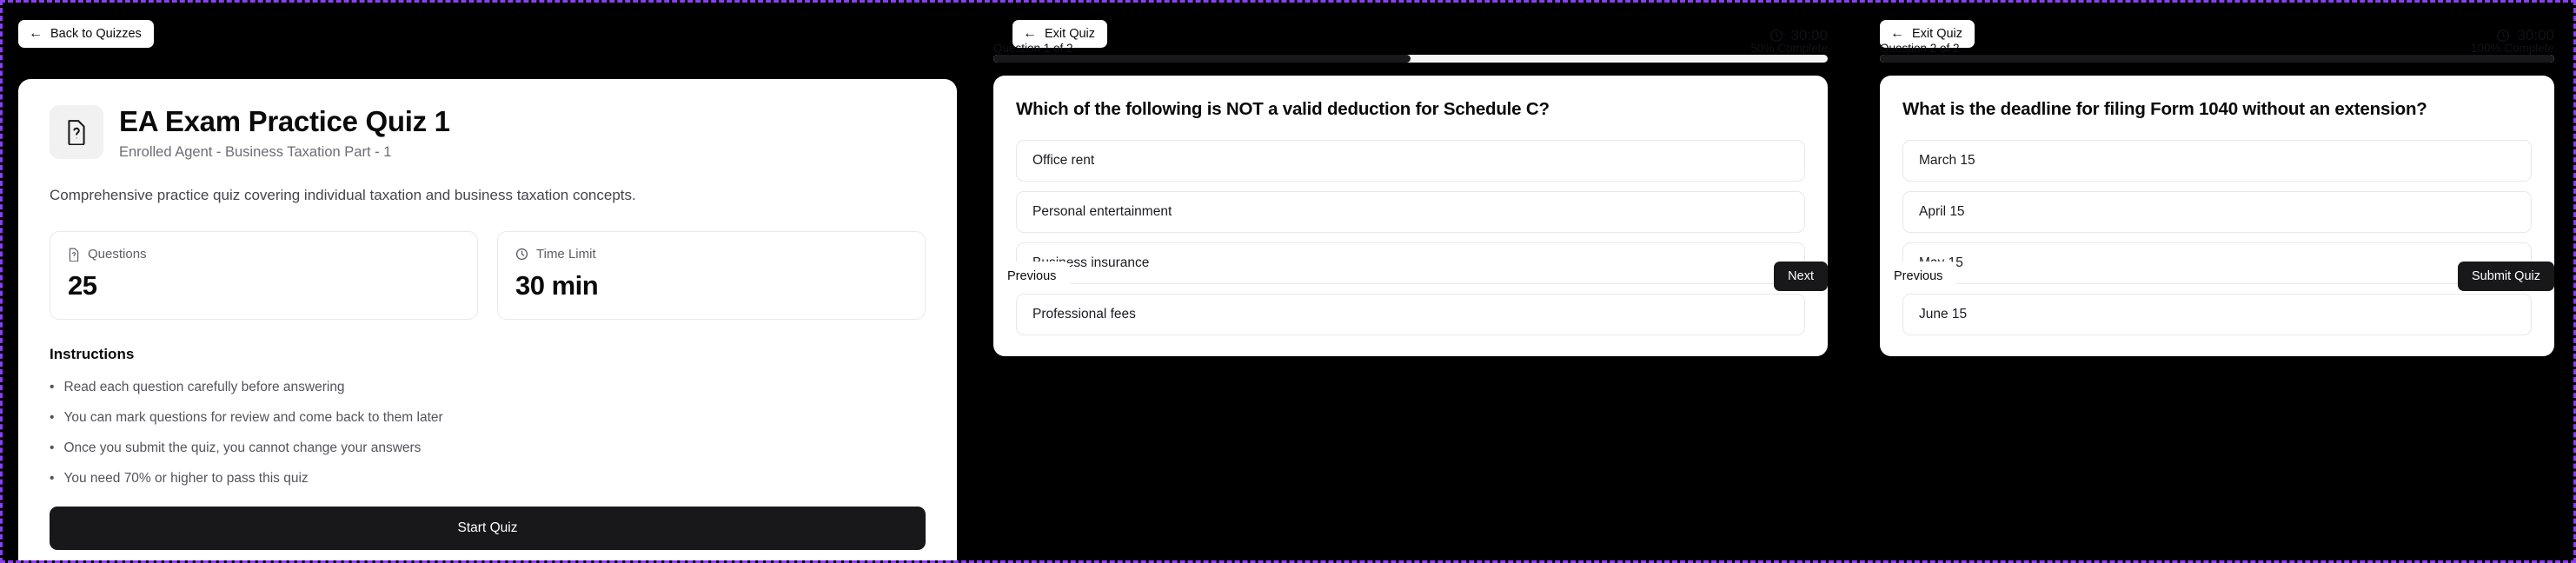 This screenshot has height=563, width=2576. What do you see at coordinates (186, 479) in the screenshot?
I see `instruction-text: You need 70% or higher to pass this quiz` at bounding box center [186, 479].